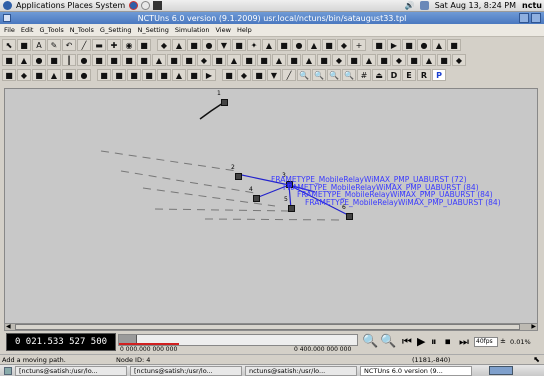 Image resolution: width=544 pixels, height=376 pixels. I want to click on zoom-in-time-icon: 🔍, so click(370, 341).